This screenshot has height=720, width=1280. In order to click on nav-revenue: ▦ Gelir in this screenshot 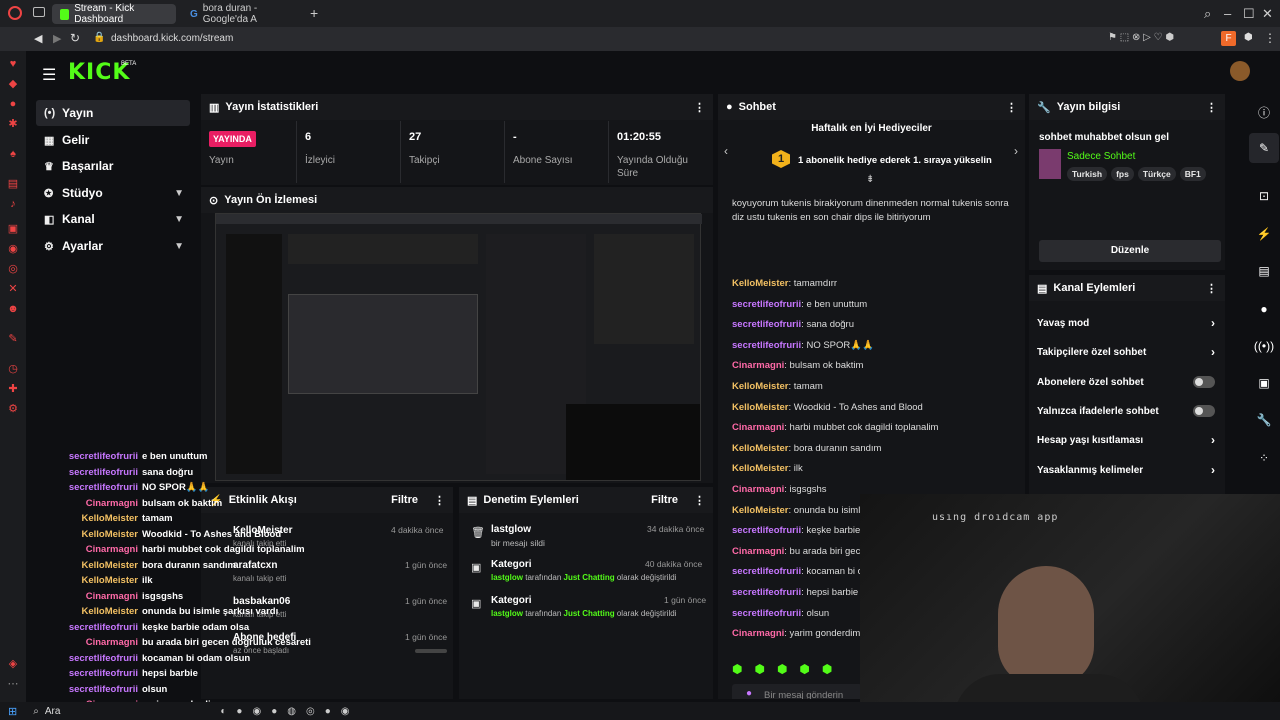, I will do `click(113, 140)`.